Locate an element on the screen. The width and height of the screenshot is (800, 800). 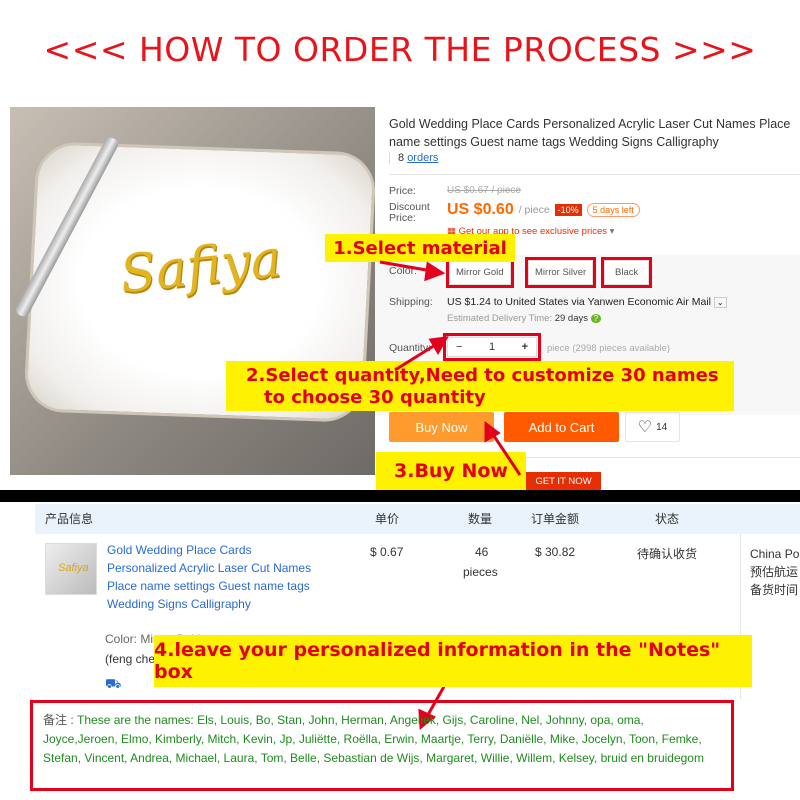
shipping-column: China Po 预估航运 备货时间 is located at coordinates (774, 572).